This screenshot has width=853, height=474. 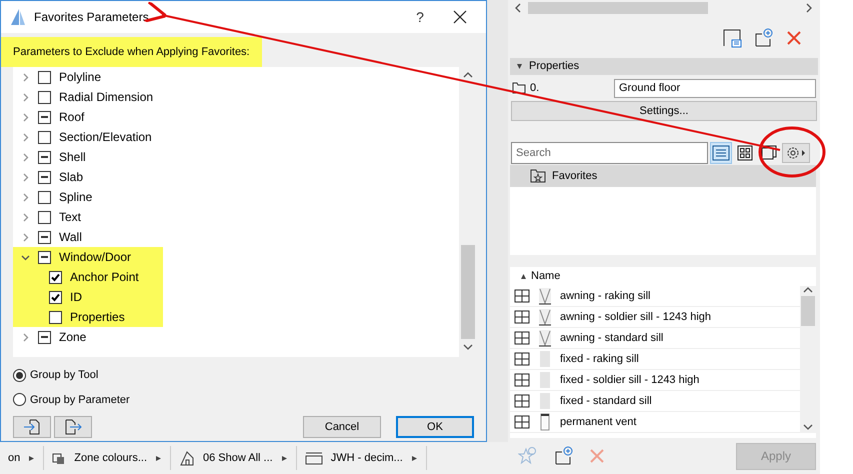 I want to click on export-icon, so click(x=73, y=427).